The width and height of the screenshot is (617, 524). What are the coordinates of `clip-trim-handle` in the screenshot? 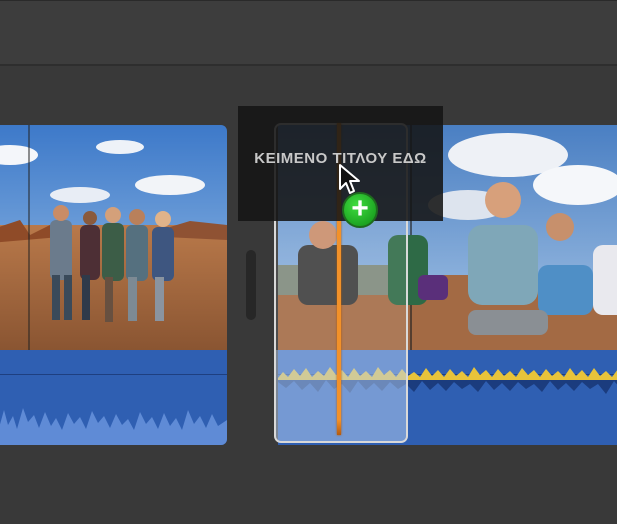 It's located at (251, 285).